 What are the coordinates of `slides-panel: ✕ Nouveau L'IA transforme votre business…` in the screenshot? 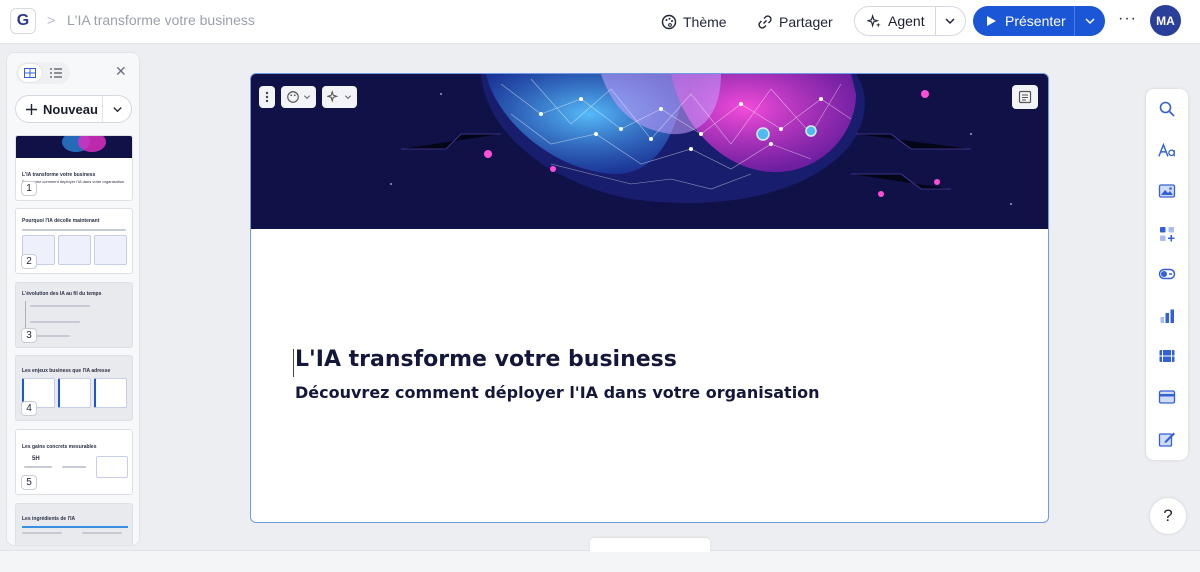 It's located at (73, 299).